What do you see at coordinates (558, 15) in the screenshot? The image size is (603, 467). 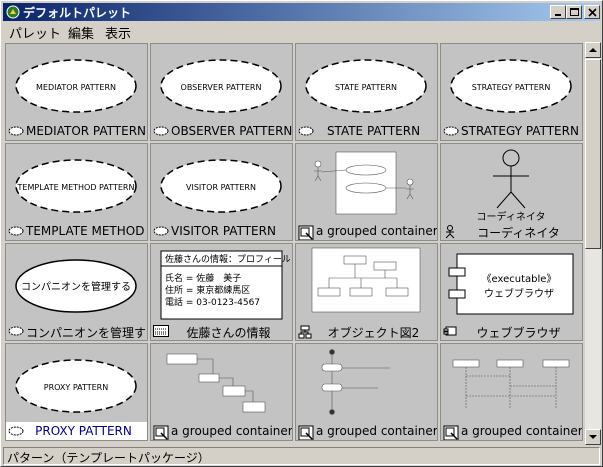 I see `minimize-icon` at bounding box center [558, 15].